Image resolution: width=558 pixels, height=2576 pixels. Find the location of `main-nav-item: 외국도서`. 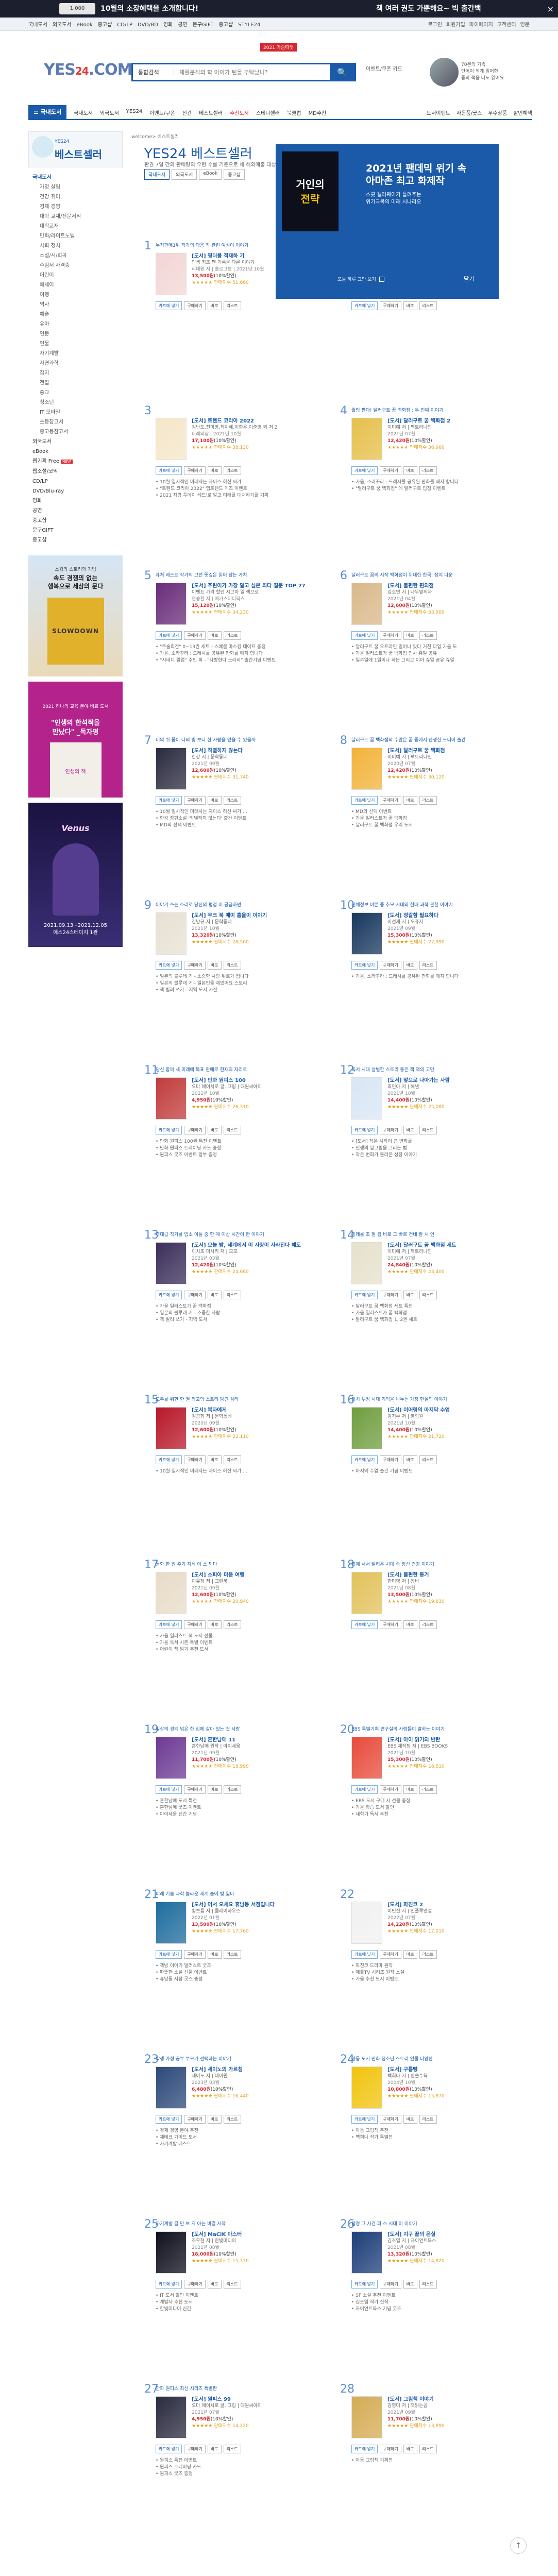

main-nav-item: 외국도서 is located at coordinates (109, 112).